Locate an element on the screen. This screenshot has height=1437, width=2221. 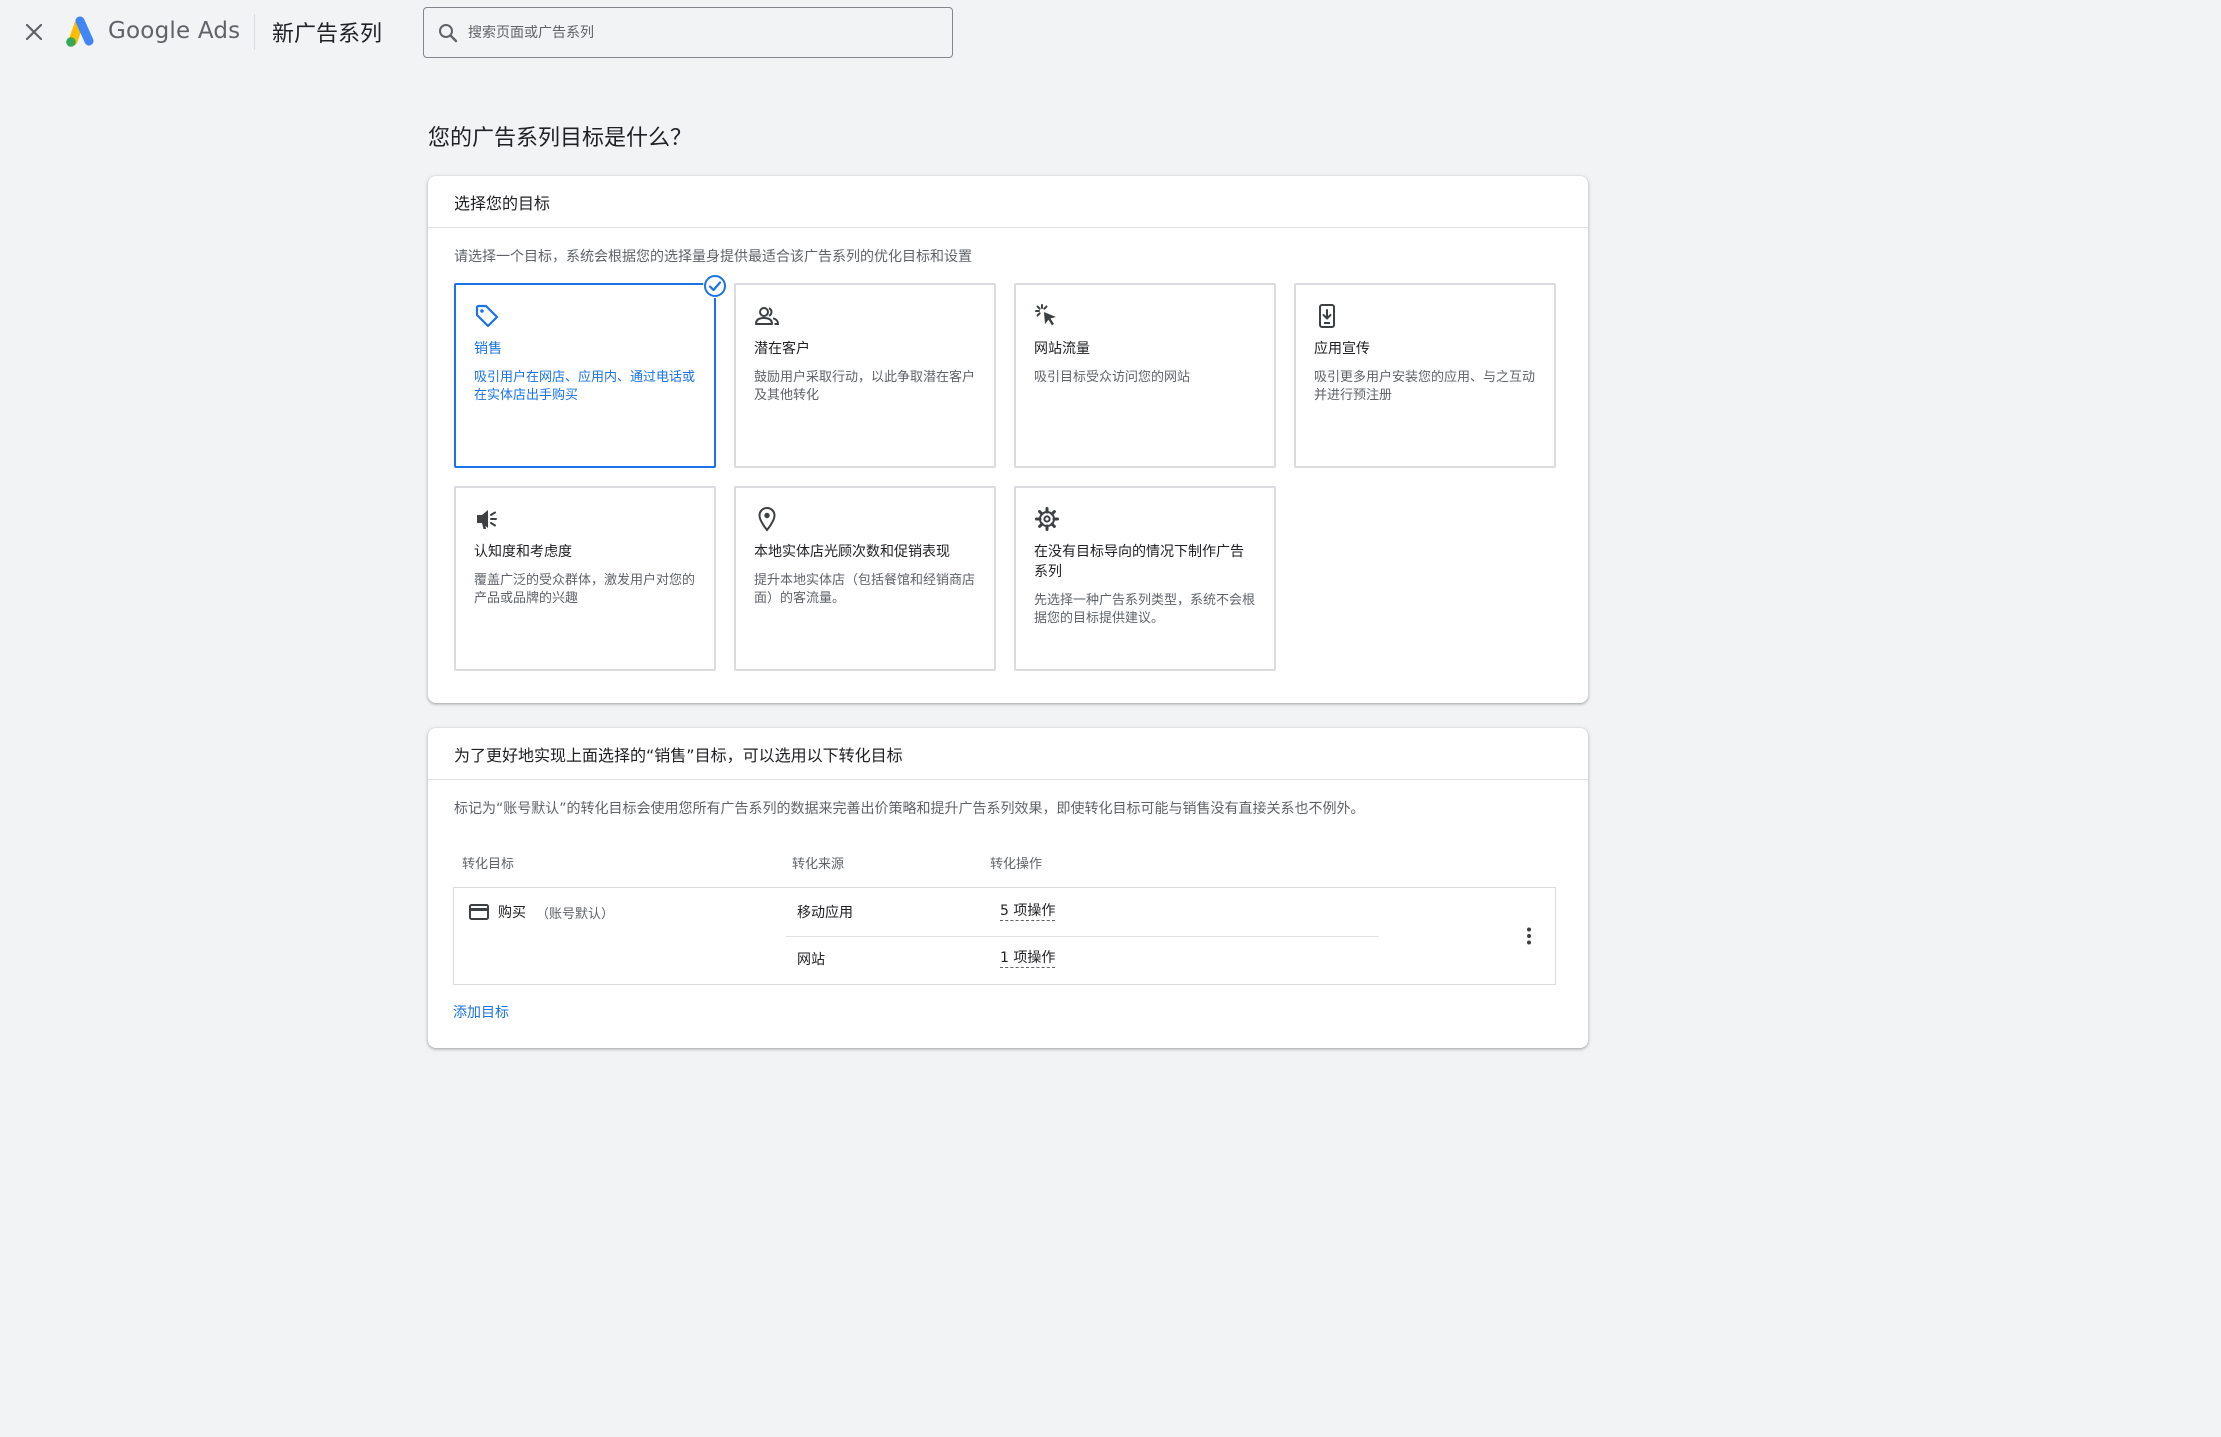
goal-description: 吸引用户在网店、应用内、通过电话或在实体店出手购买 is located at coordinates (585, 386).